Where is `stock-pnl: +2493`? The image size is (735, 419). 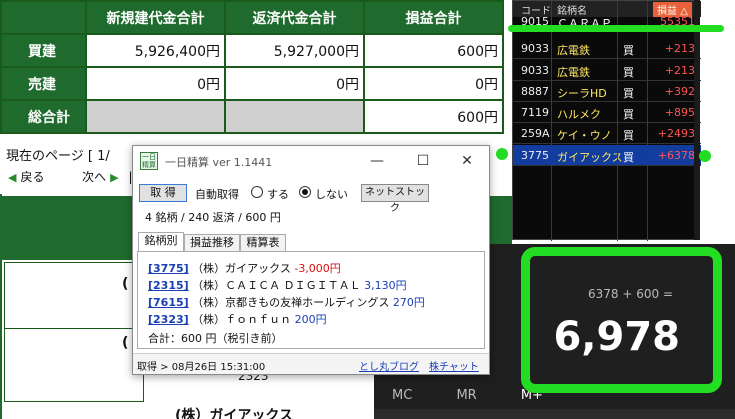 stock-pnl: +2493 is located at coordinates (676, 133).